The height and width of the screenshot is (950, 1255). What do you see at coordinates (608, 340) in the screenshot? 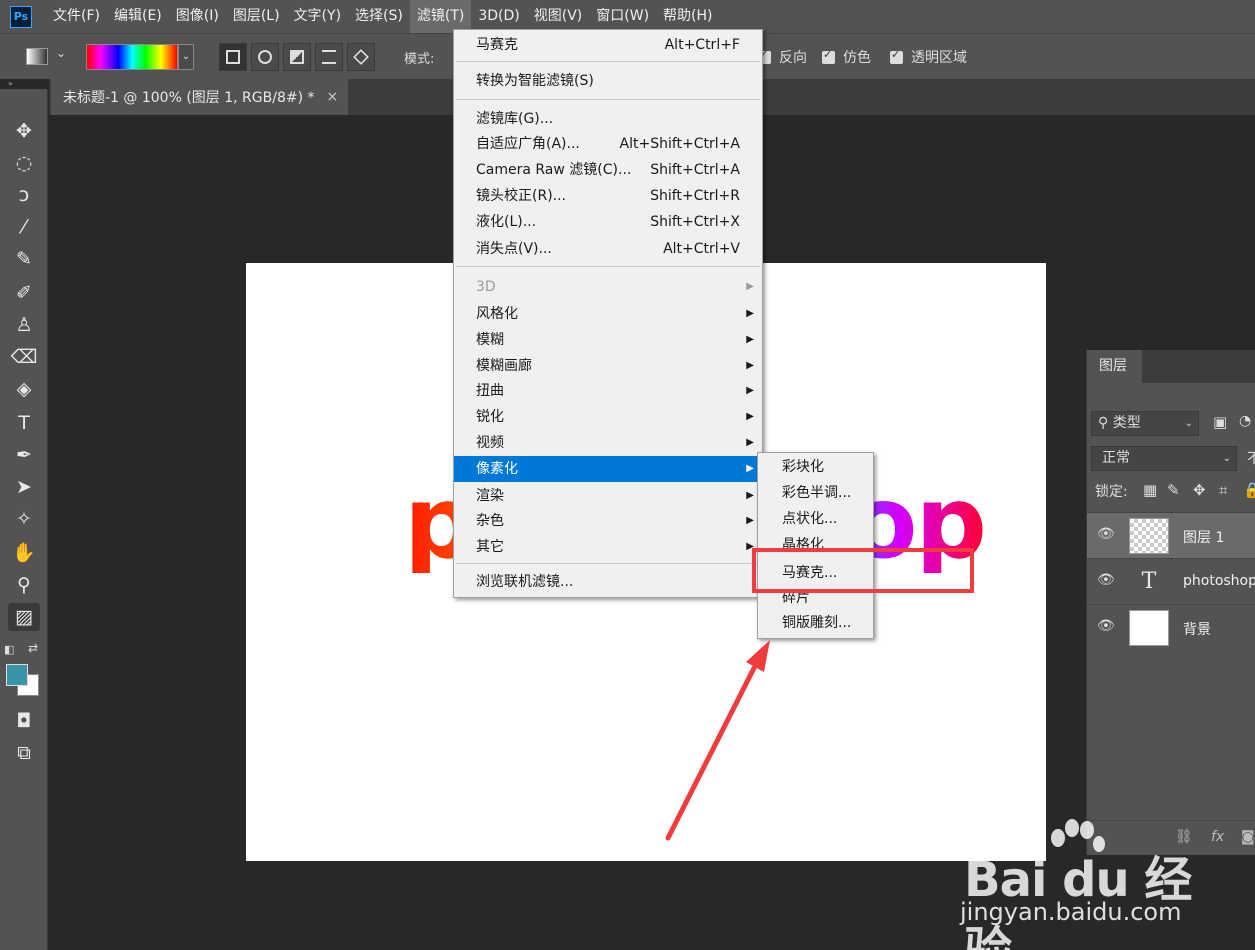
I see `menu-item-blur: 模糊 ▶` at bounding box center [608, 340].